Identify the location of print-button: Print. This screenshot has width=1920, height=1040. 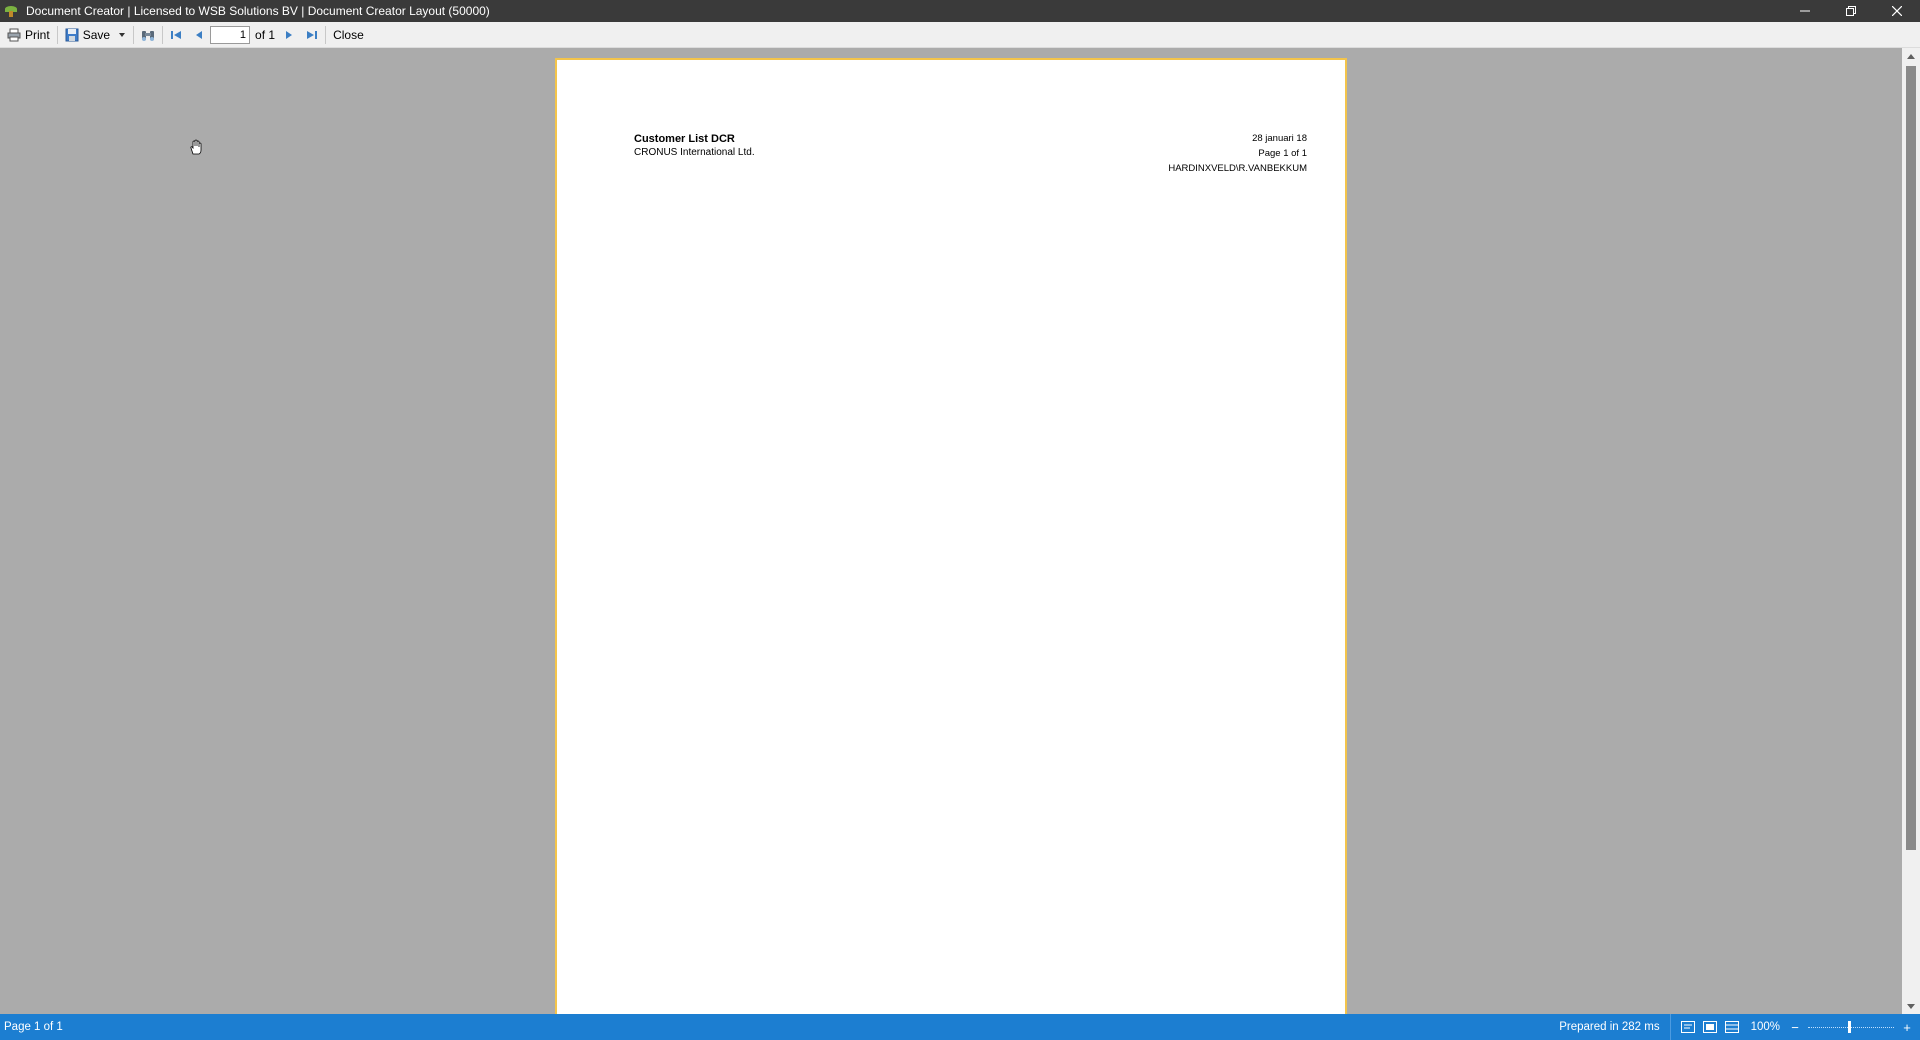
(28, 35).